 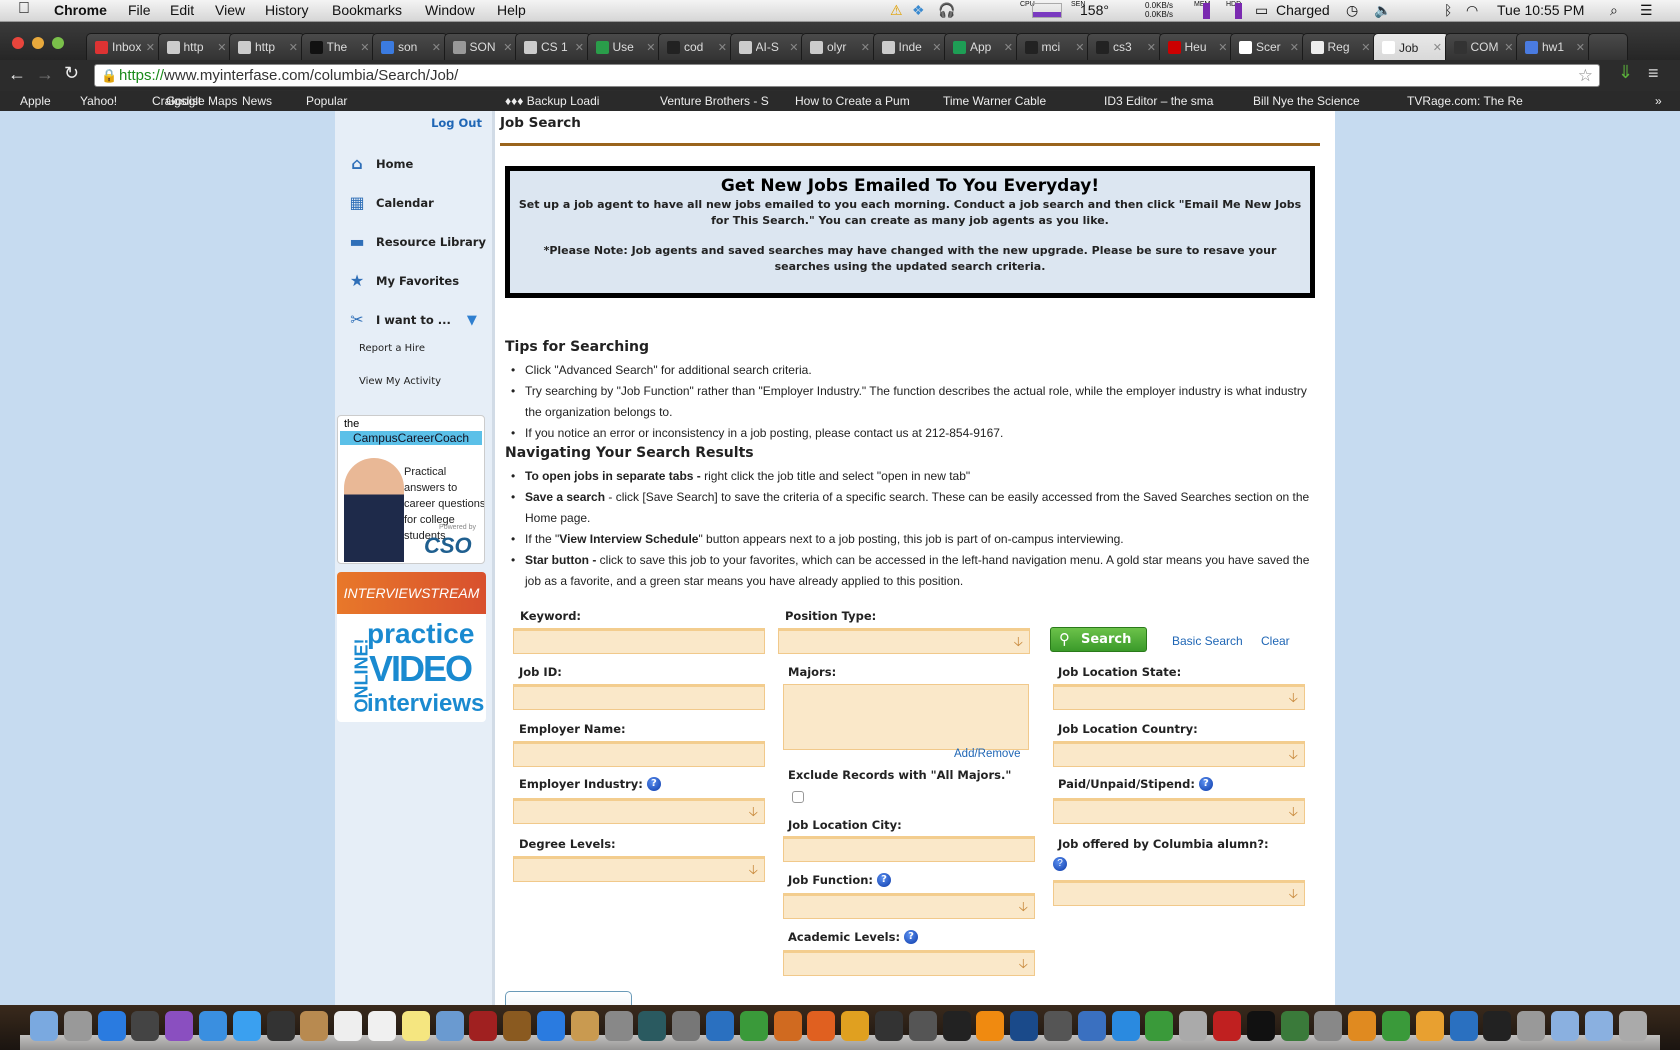 I want to click on job-location-state-select, so click(x=1179, y=697).